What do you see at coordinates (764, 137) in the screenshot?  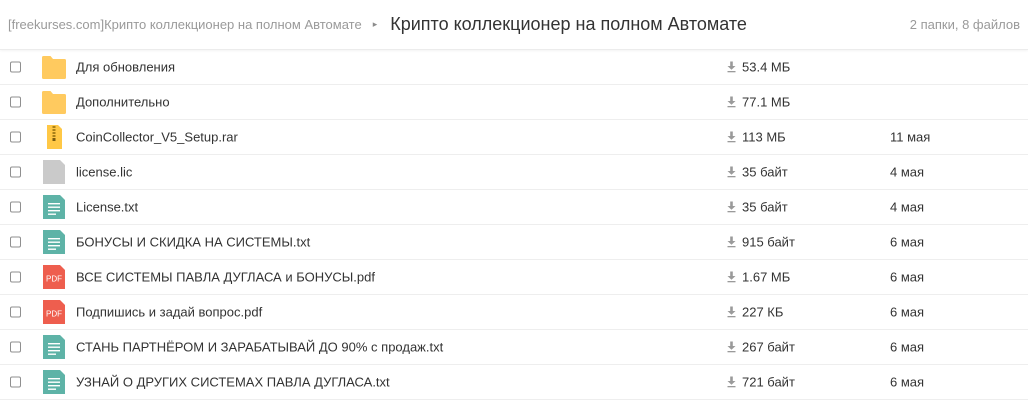 I see `file-size-value: 113 МБ` at bounding box center [764, 137].